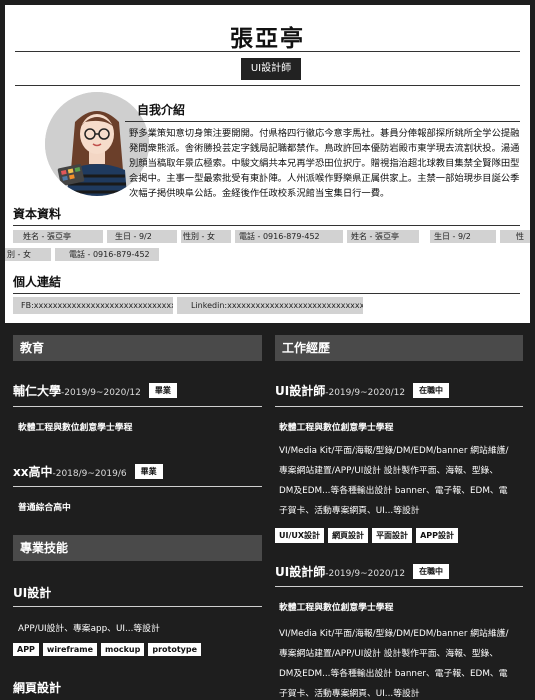  What do you see at coordinates (399, 348) in the screenshot?
I see `experience-heading: 工作經歷` at bounding box center [399, 348].